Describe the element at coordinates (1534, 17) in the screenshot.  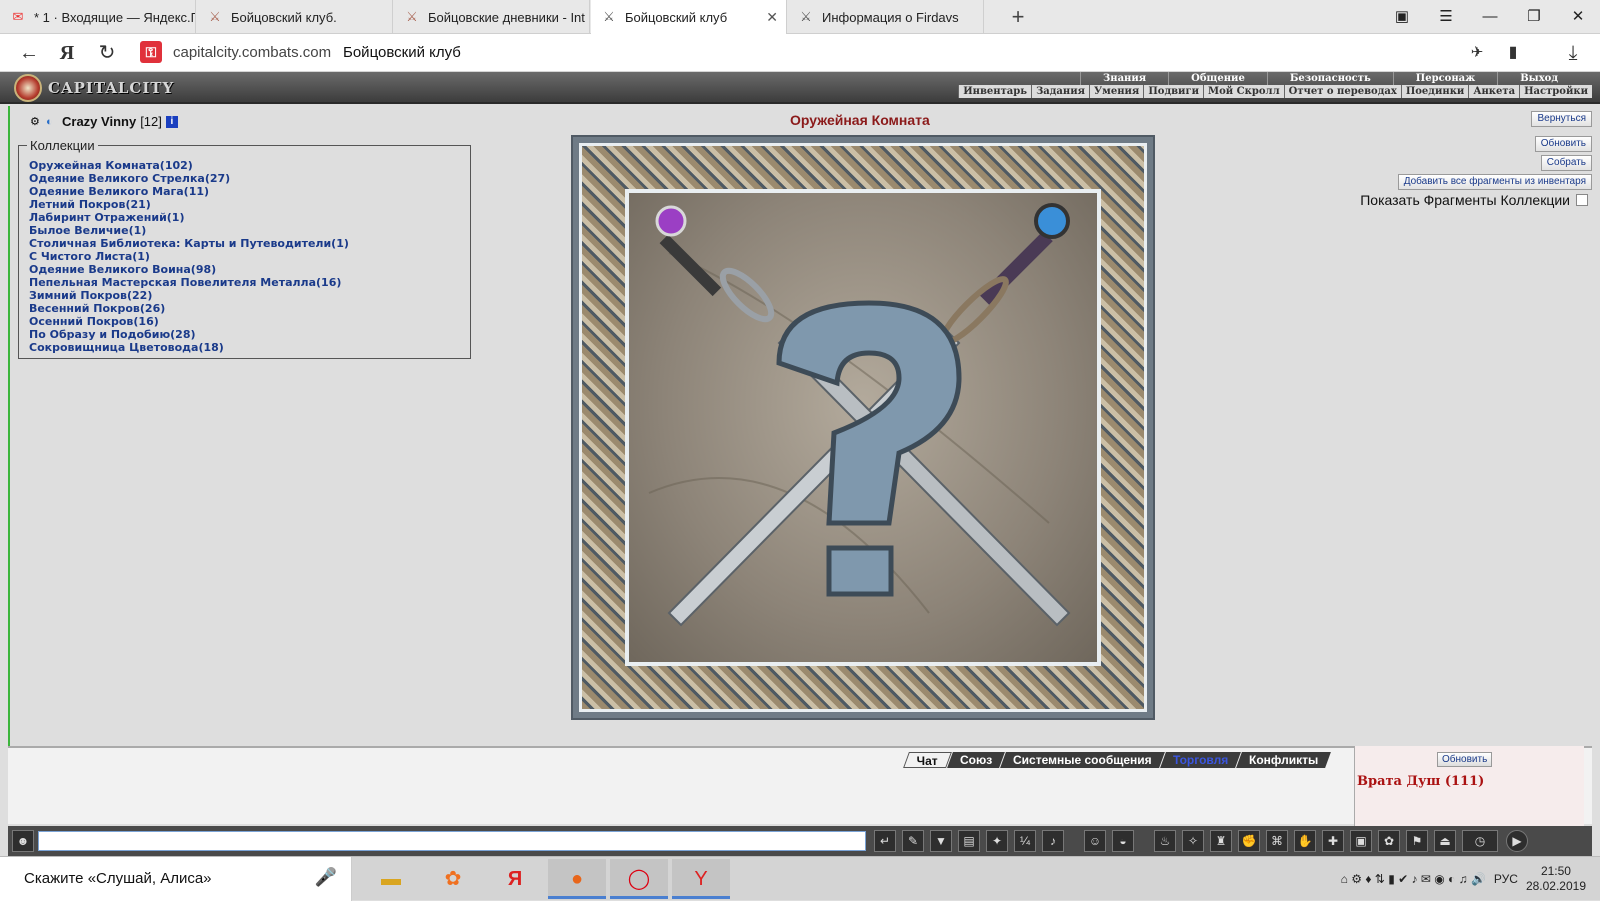
I see `restore-icon: ❐` at that location.